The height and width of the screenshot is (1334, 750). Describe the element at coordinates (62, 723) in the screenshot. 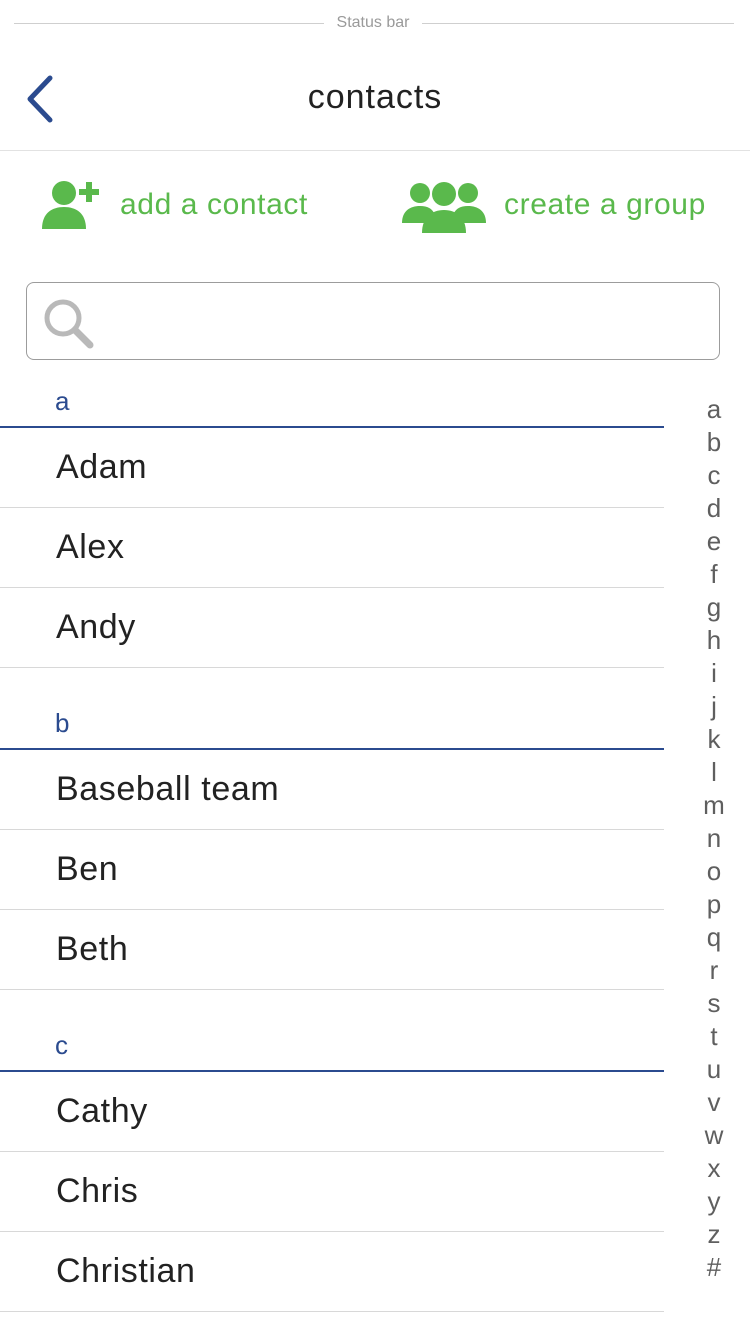

I see `section-letter: b` at that location.